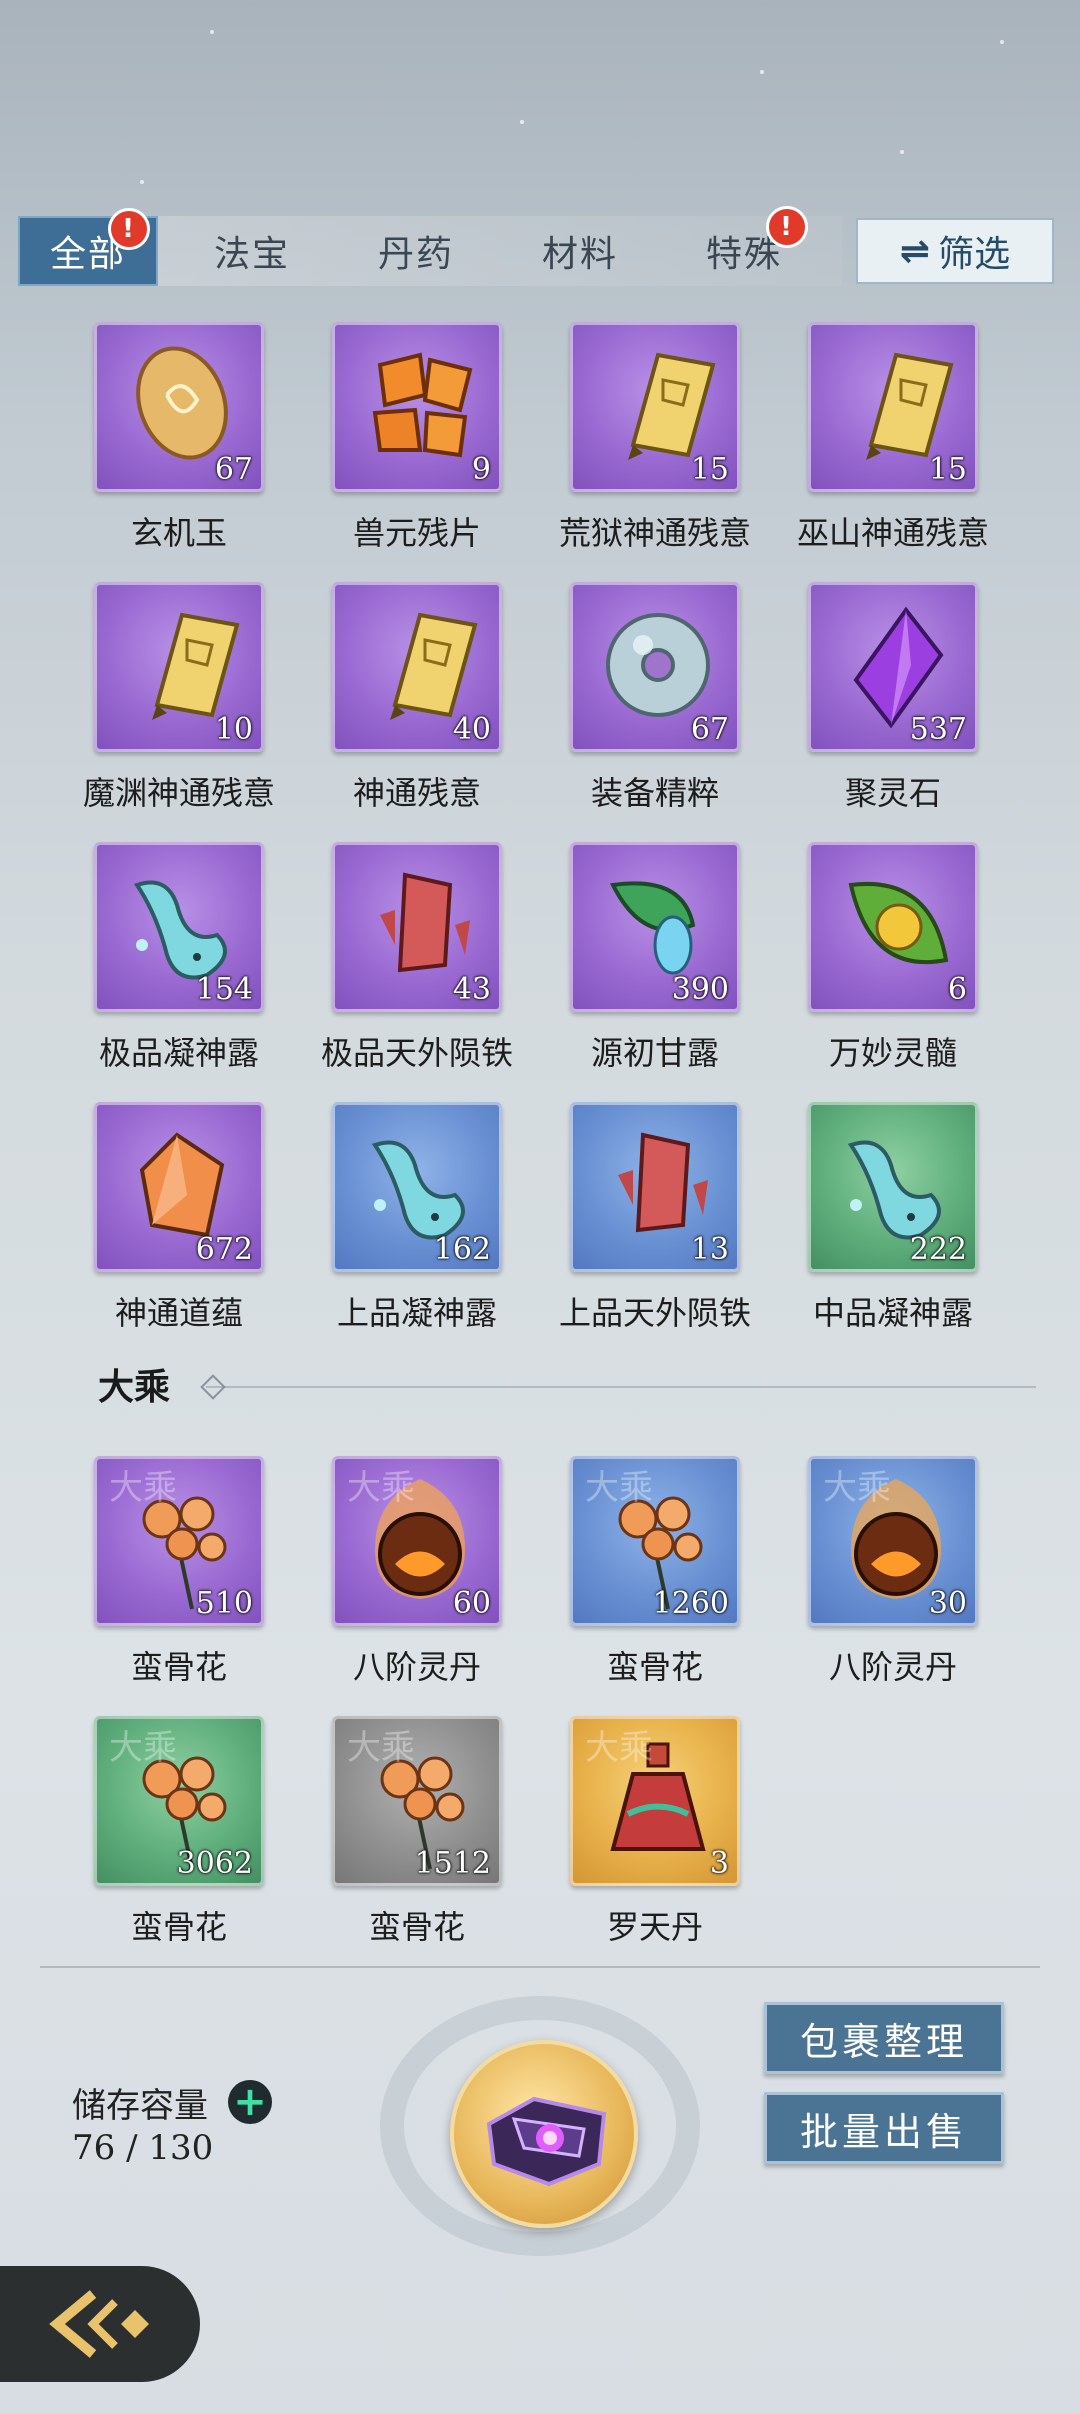 The width and height of the screenshot is (1080, 2414). I want to click on inventory-item: 9 兽元残片, so click(420, 438).